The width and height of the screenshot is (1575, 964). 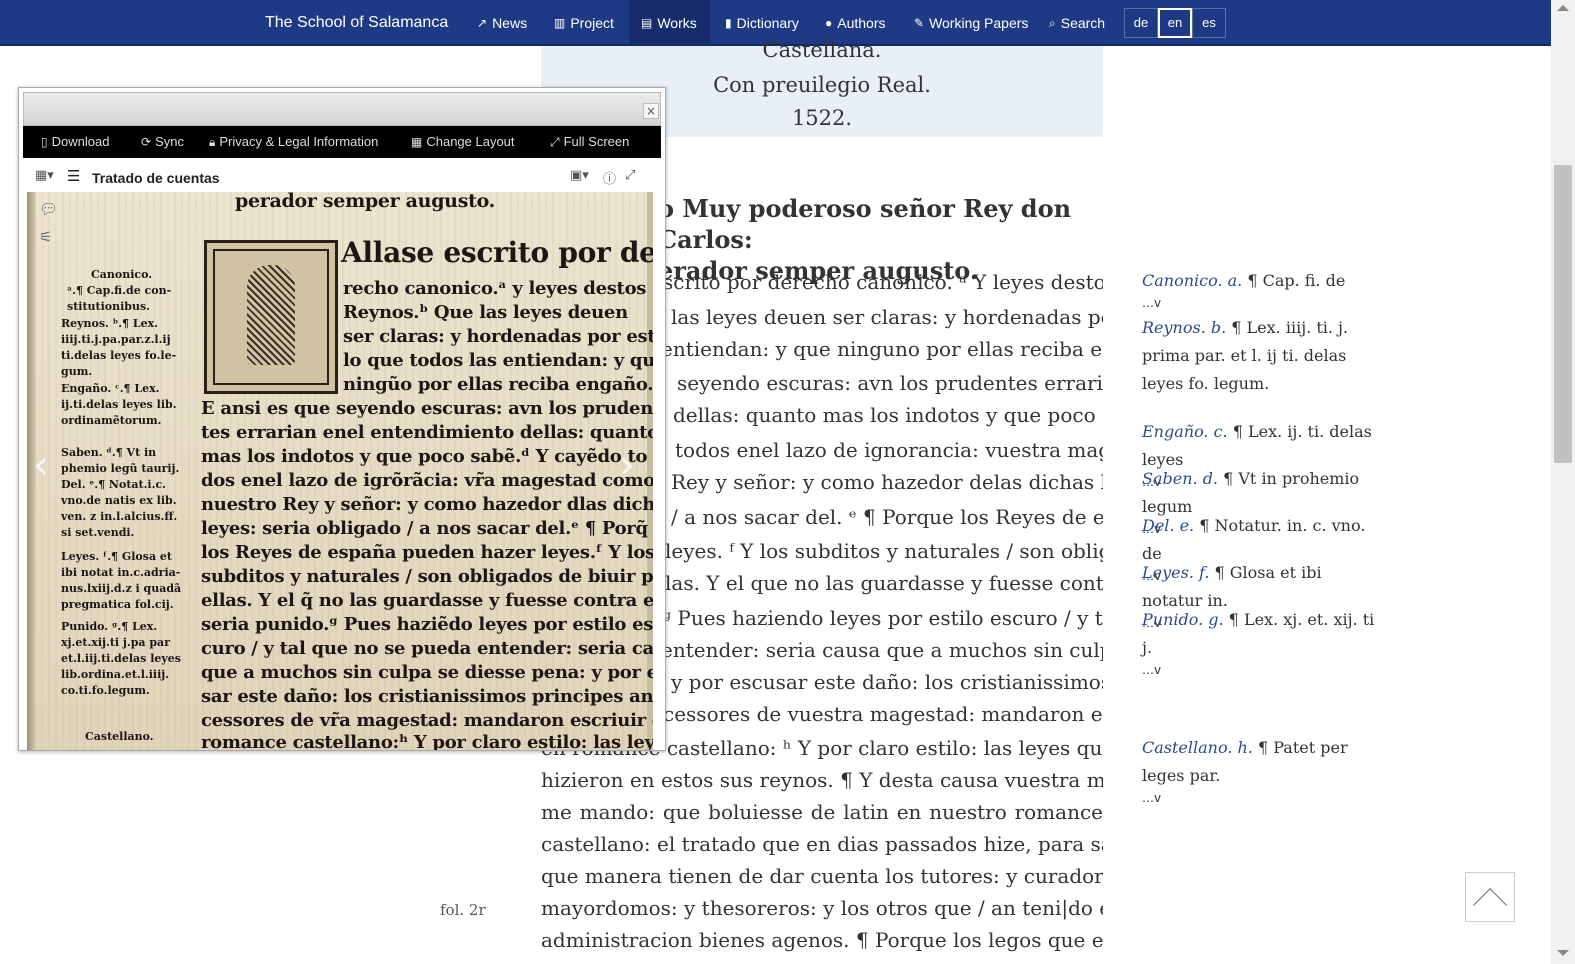 I want to click on privacy-button: 🔒︎ Privacy & Legal Information, so click(x=293, y=142).